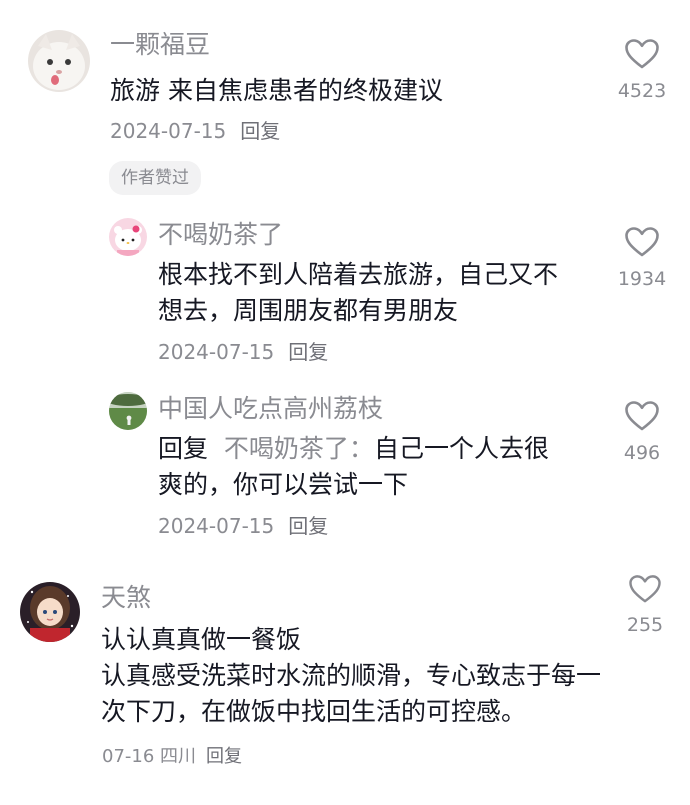  I want to click on like-count: 4523, so click(642, 91).